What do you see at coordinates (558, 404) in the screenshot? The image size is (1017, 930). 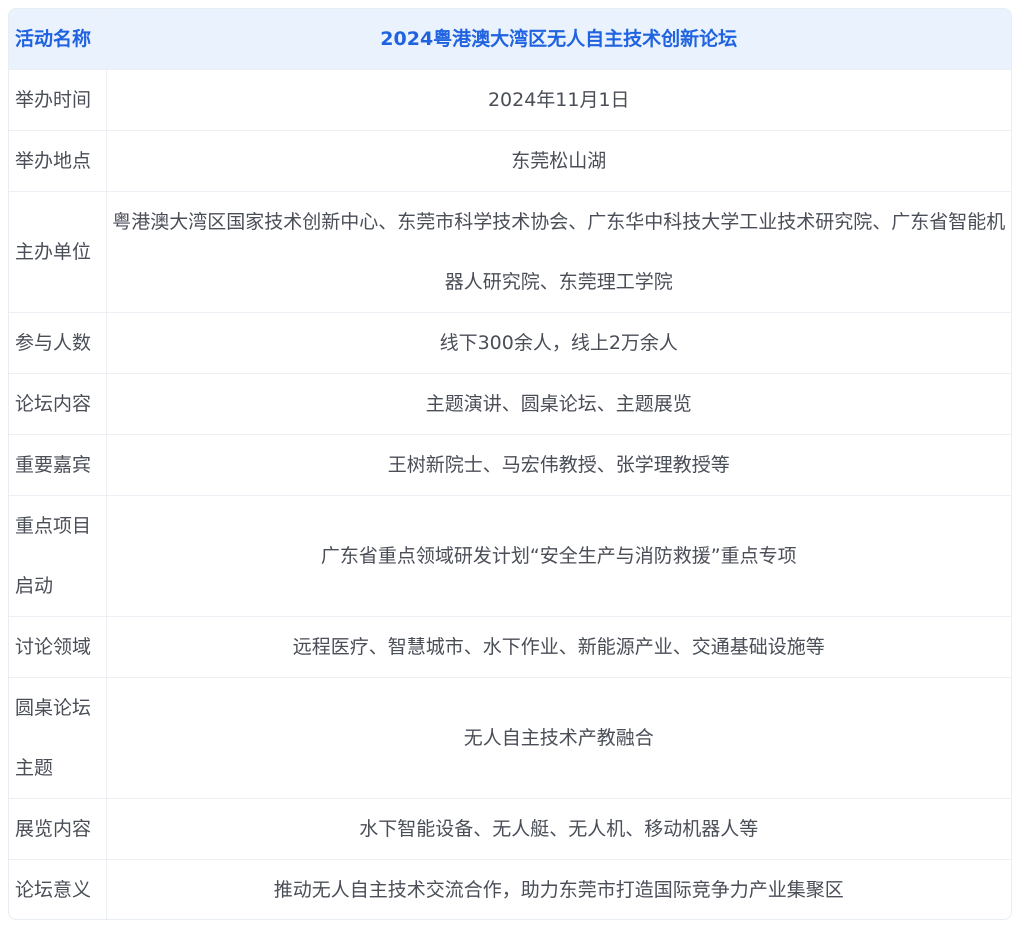 I see `row-value: 主题演讲、圆桌论坛、主题展览` at bounding box center [558, 404].